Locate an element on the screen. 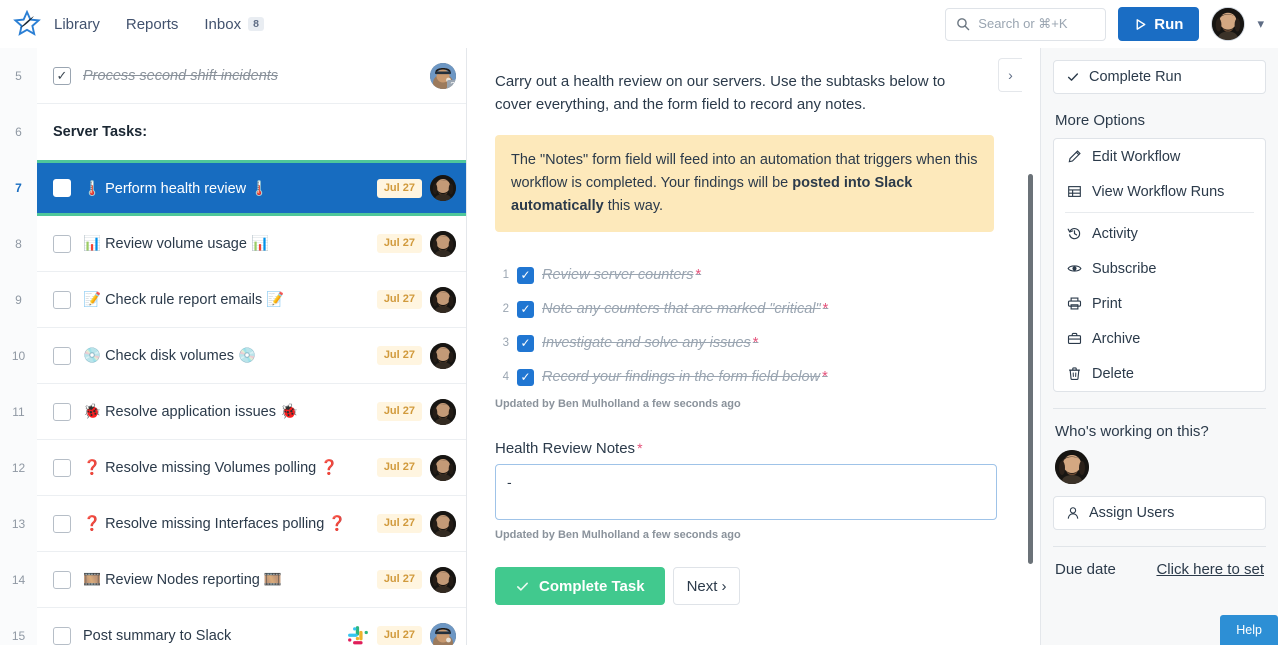 This screenshot has width=1278, height=645. star-logo-icon is located at coordinates (27, 24).